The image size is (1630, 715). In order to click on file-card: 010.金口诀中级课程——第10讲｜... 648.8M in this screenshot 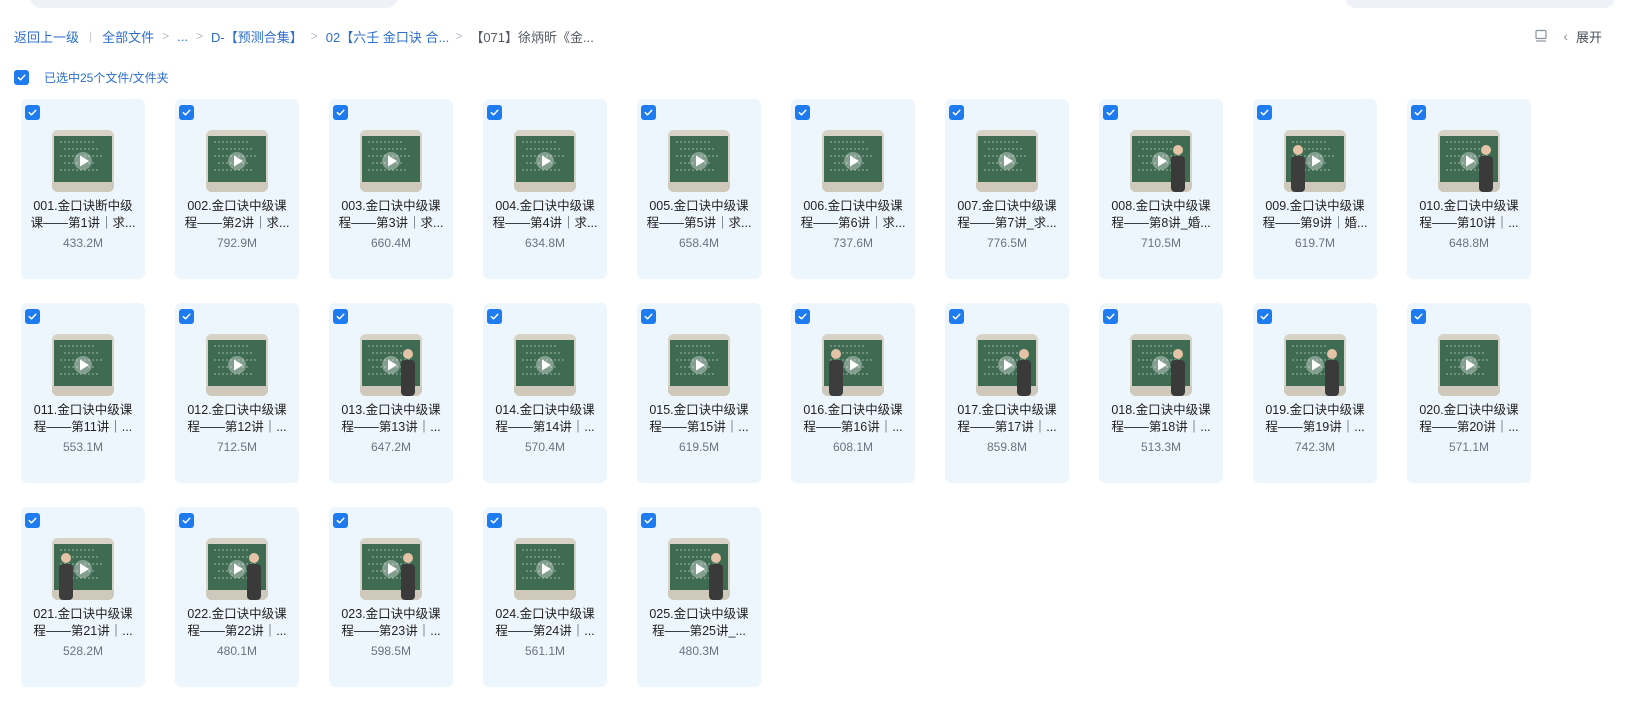, I will do `click(1469, 189)`.